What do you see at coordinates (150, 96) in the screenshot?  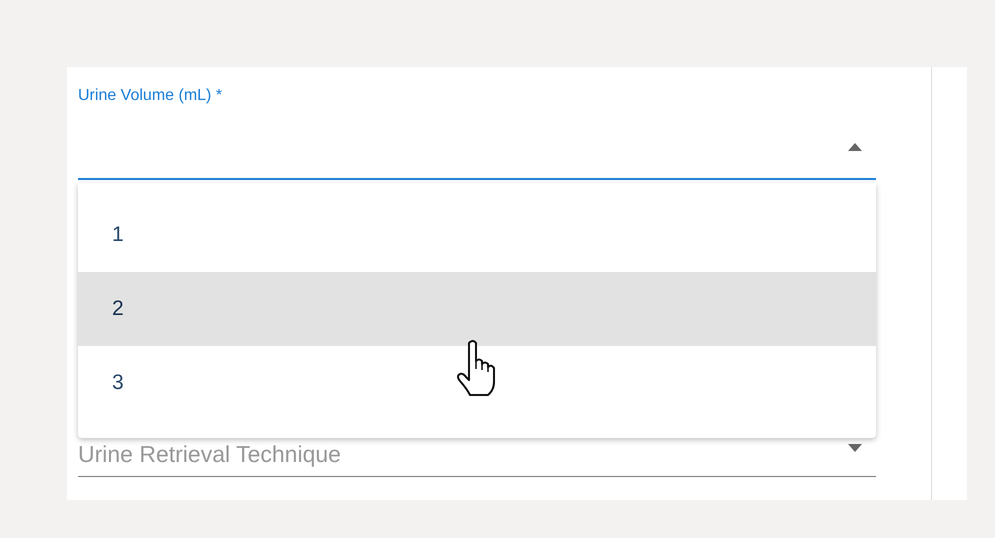 I see `field-label: Urine Volume (mL) *` at bounding box center [150, 96].